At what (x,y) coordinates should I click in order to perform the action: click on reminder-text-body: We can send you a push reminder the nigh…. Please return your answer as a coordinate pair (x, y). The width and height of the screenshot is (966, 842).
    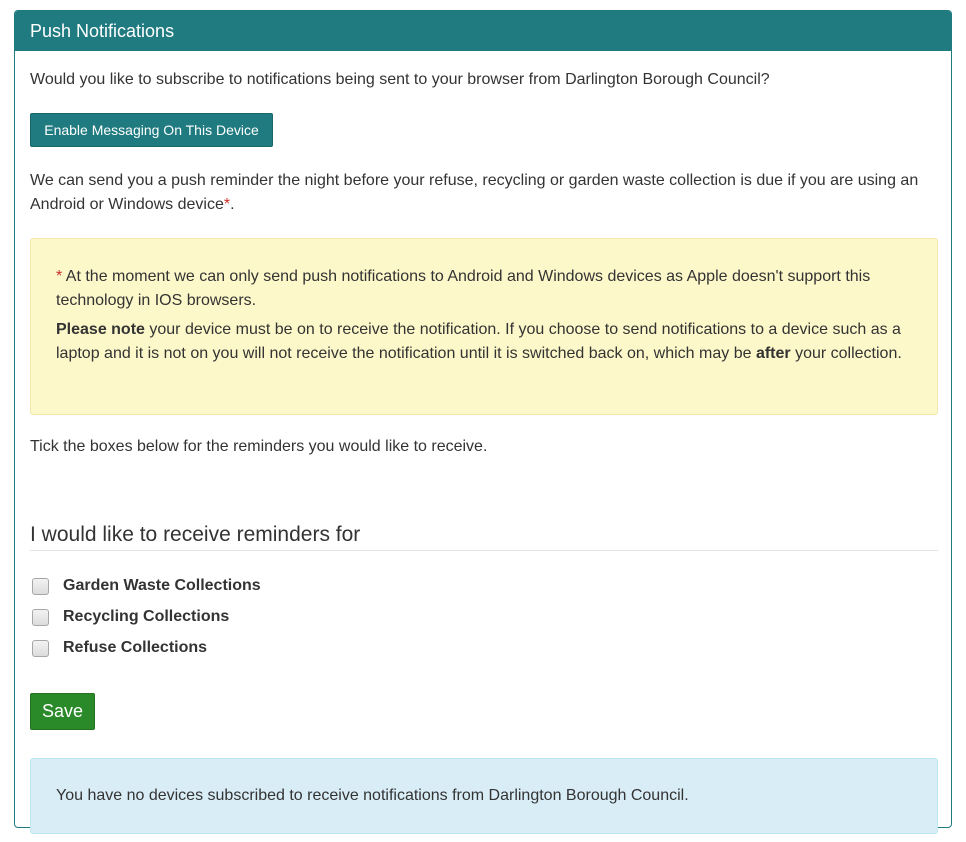
    Looking at the image, I should click on (474, 192).